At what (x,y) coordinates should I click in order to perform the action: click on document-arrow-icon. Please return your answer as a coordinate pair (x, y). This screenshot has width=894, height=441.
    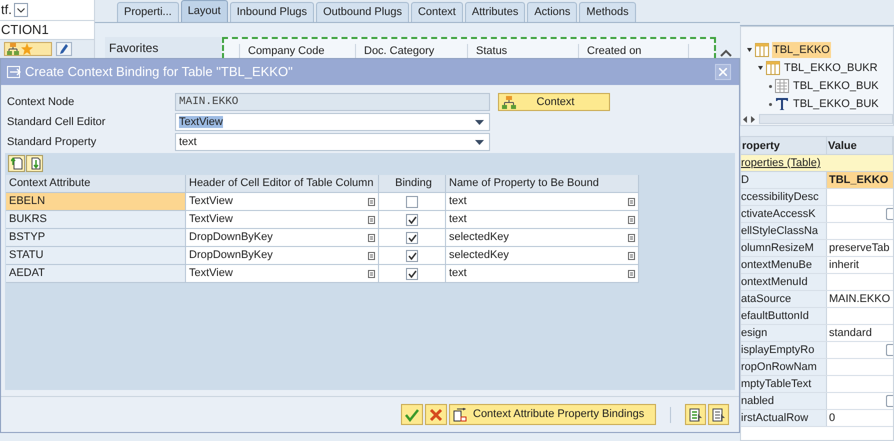
    Looking at the image, I should click on (460, 415).